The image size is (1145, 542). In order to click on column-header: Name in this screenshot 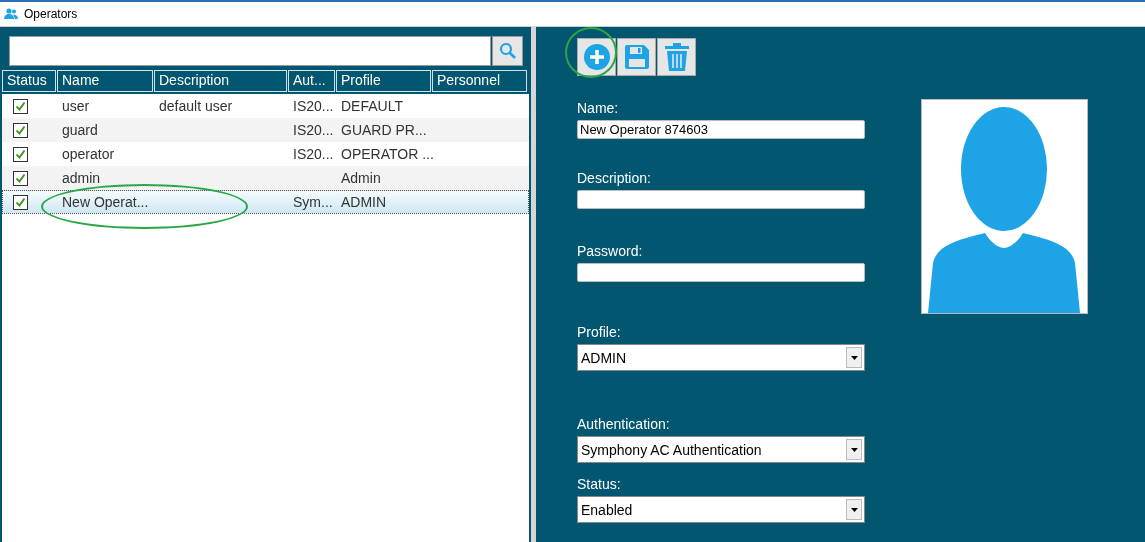, I will do `click(105, 81)`.